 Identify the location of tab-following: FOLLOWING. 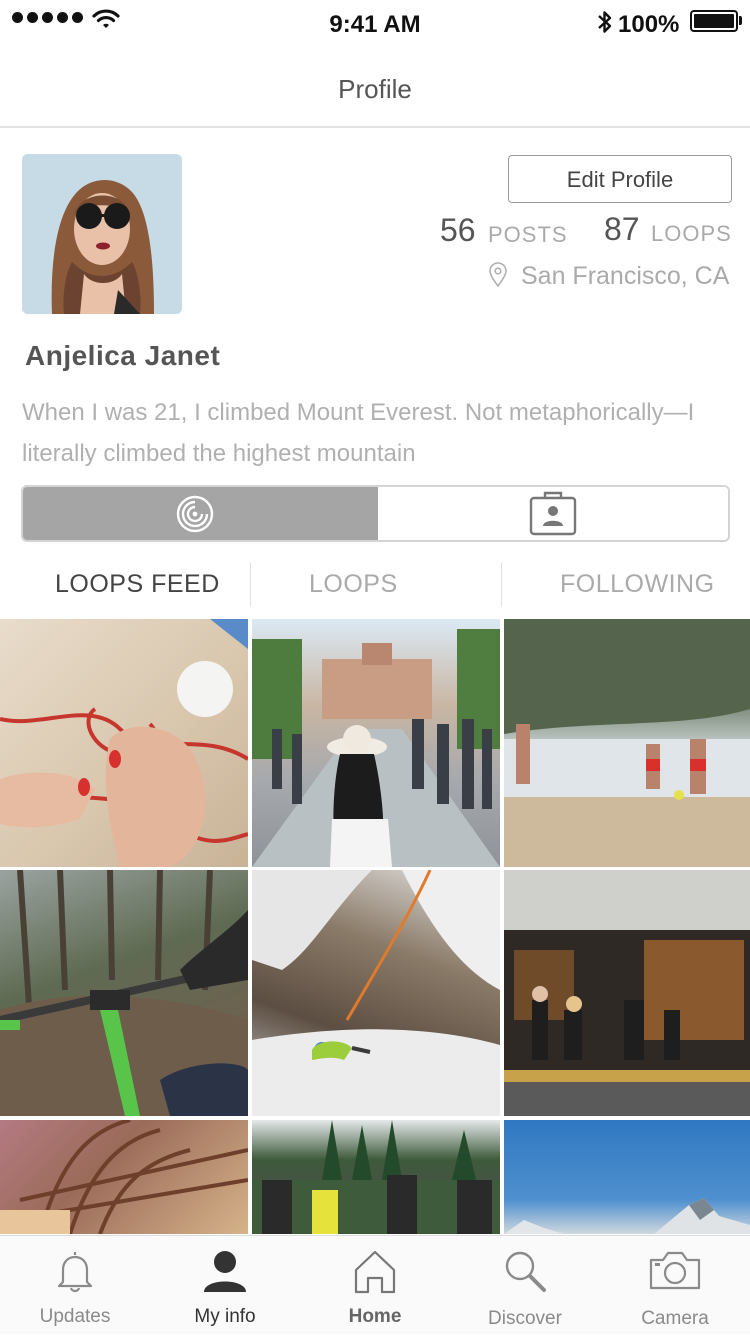
(637, 584).